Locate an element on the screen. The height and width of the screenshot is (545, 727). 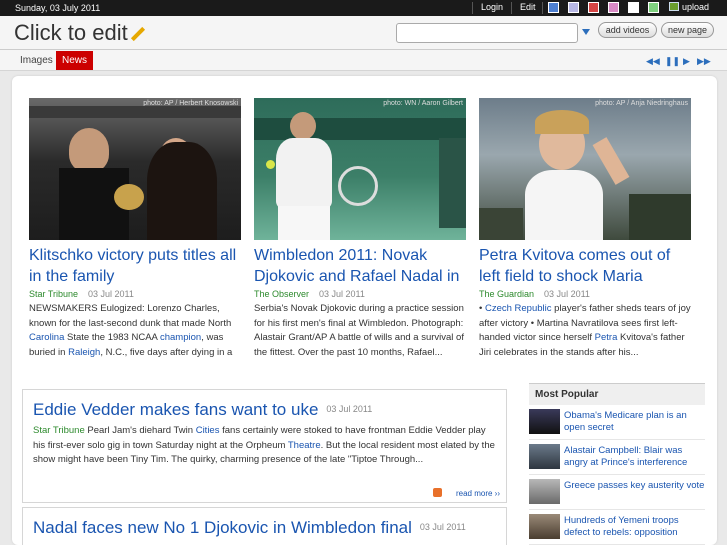
photo-credit: photo: WN / Aaron Gilbert is located at coordinates (423, 103).